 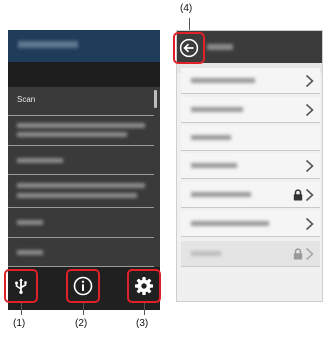 What do you see at coordinates (48, 44) in the screenshot?
I see `left-title-blurred` at bounding box center [48, 44].